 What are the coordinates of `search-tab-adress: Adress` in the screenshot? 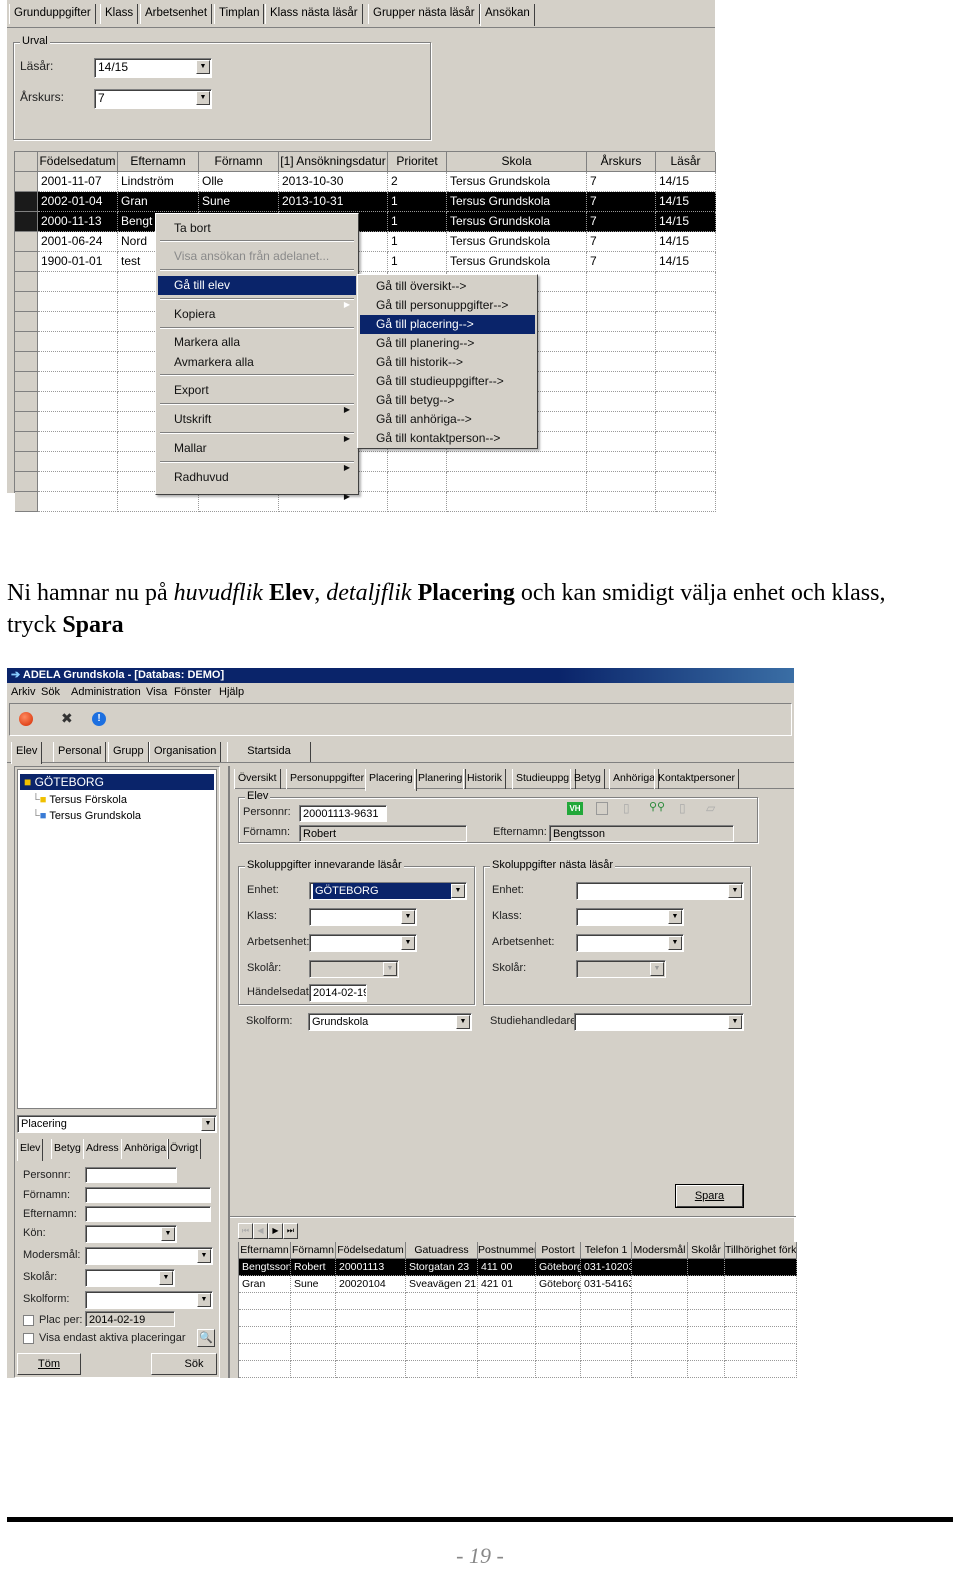 It's located at (102, 1149).